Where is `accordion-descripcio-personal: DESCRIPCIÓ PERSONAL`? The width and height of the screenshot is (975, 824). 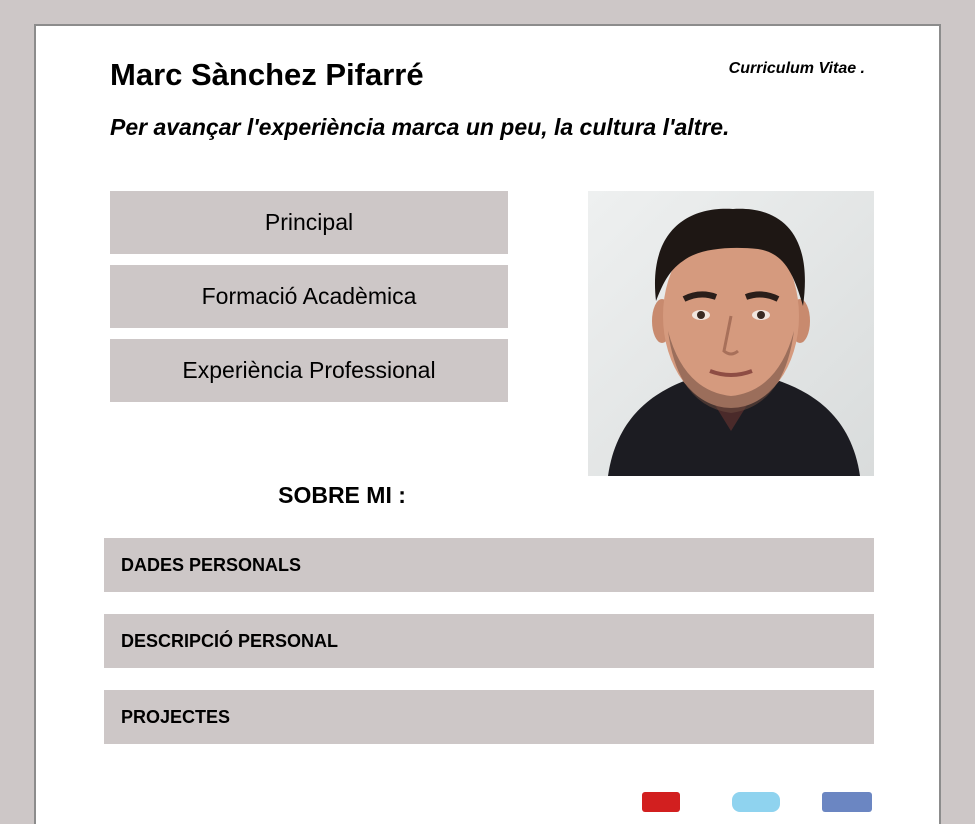
accordion-descripcio-personal: DESCRIPCIÓ PERSONAL is located at coordinates (489, 641).